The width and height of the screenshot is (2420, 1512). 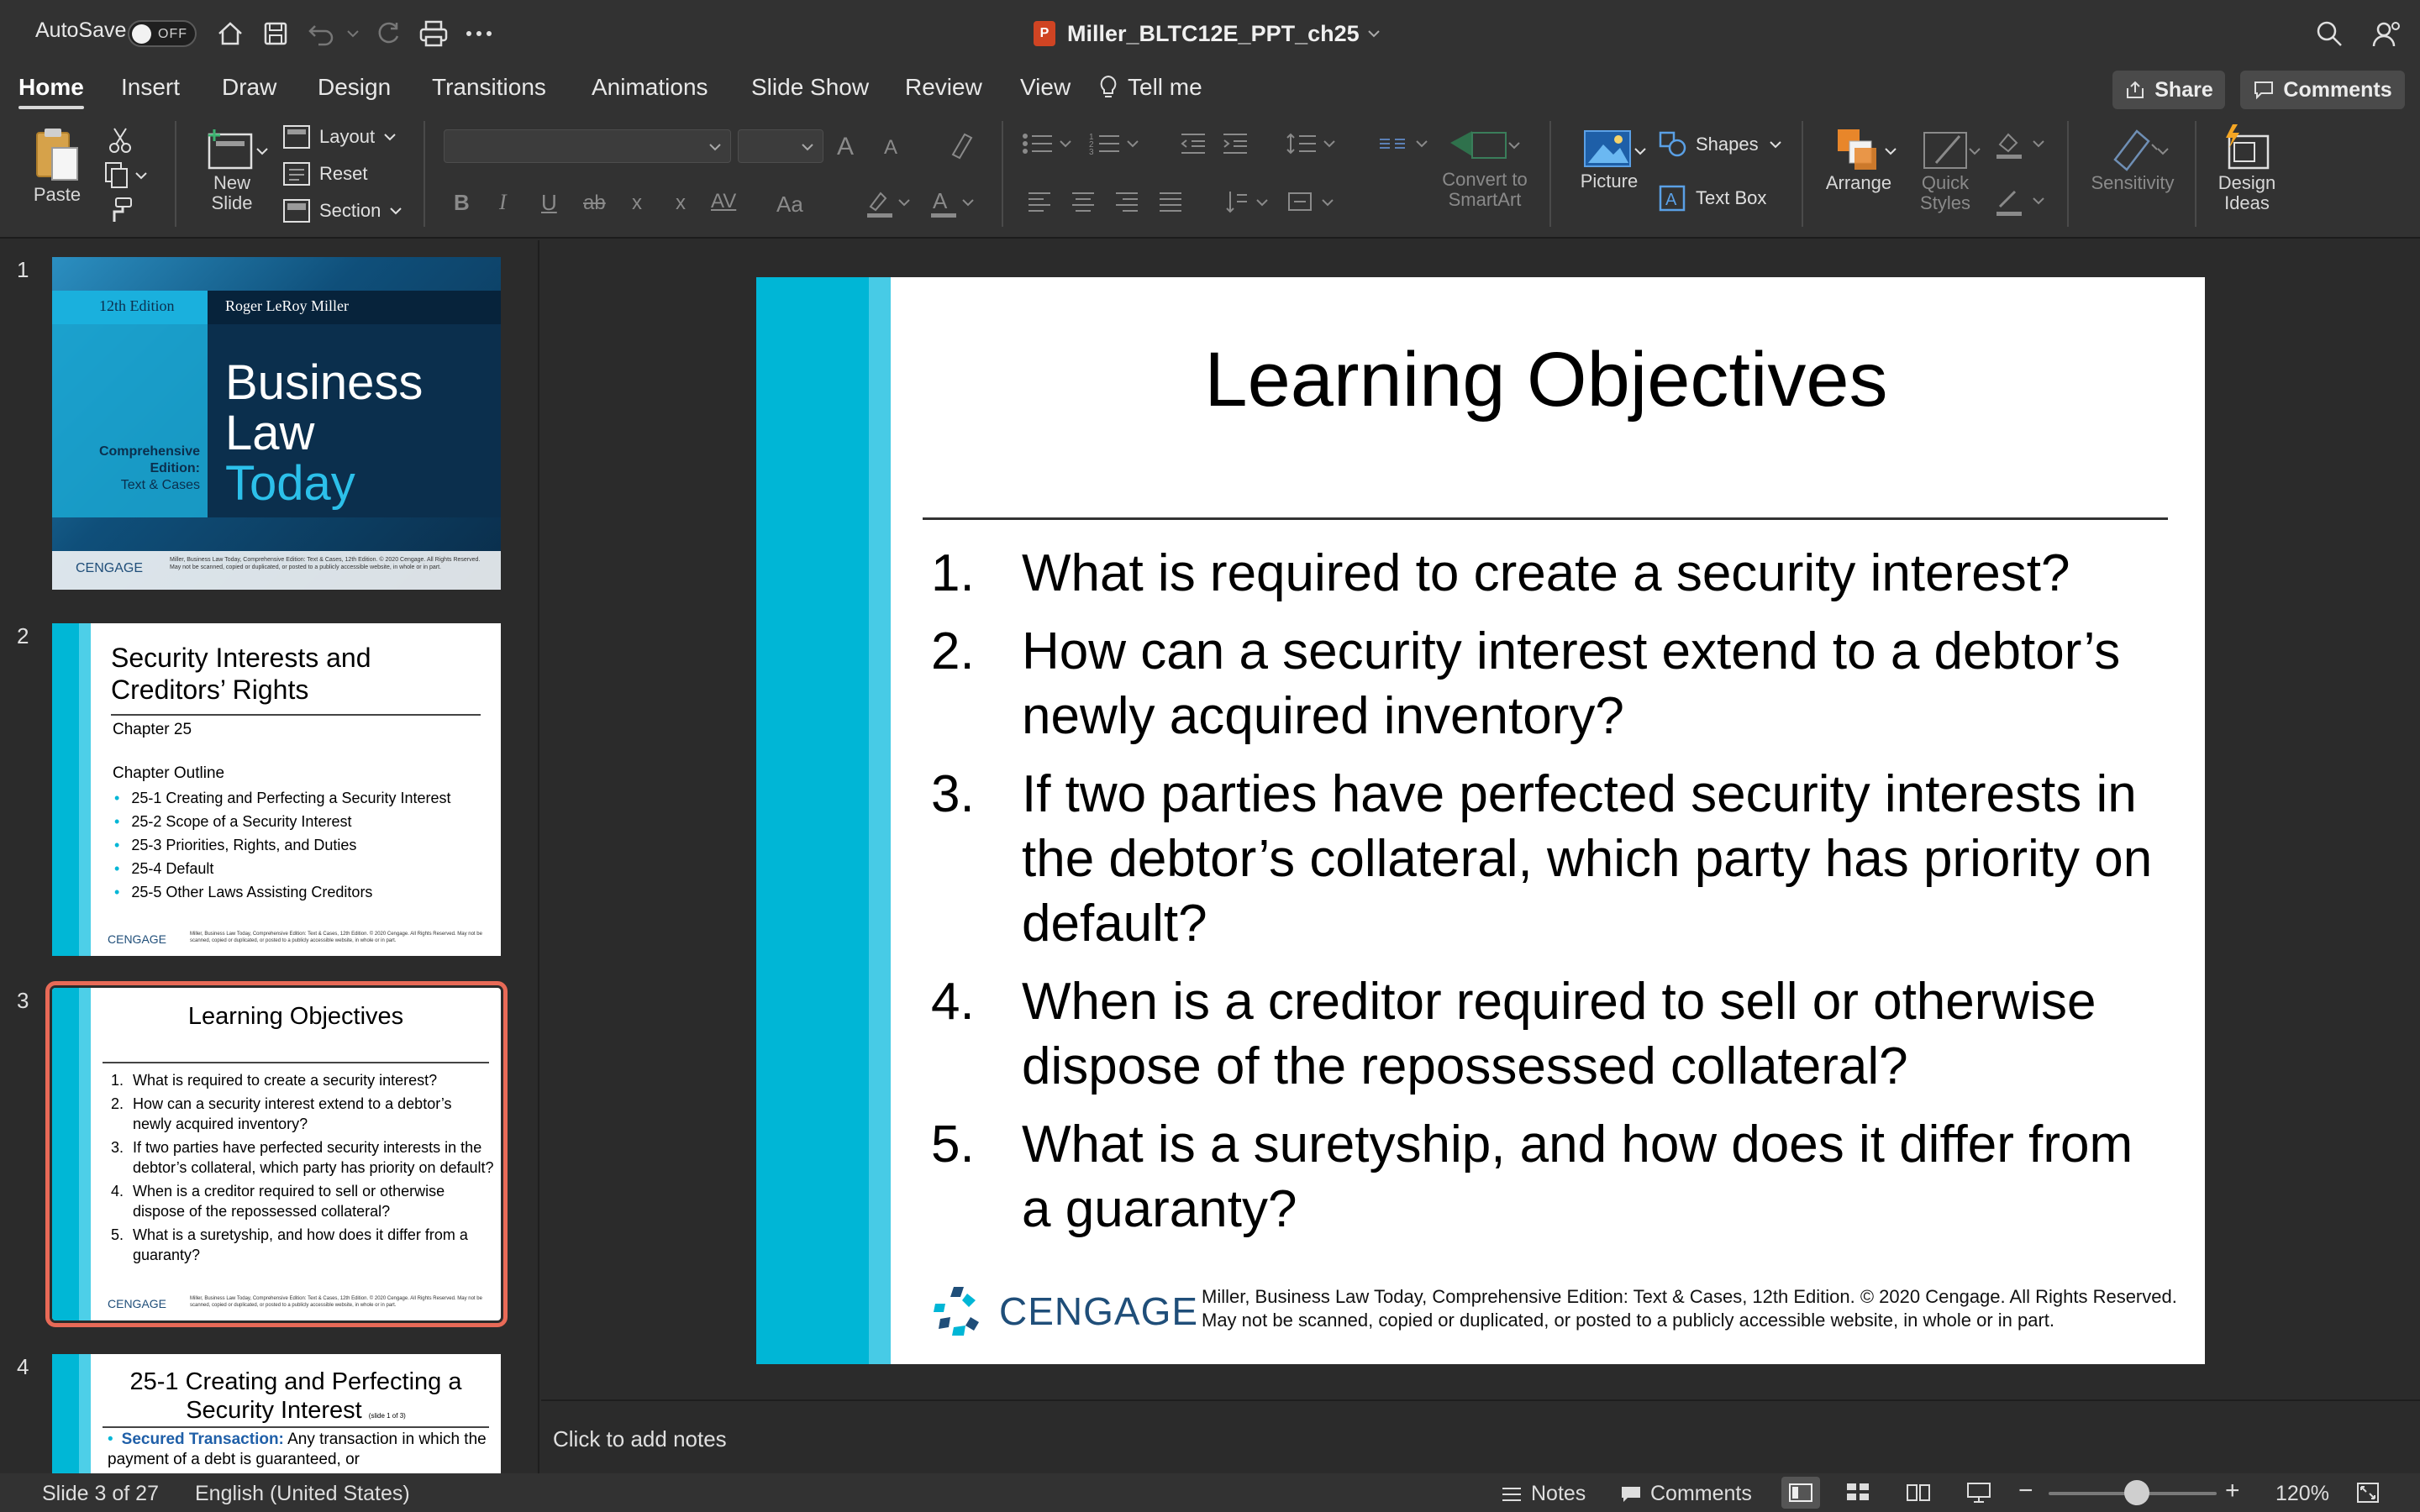 I want to click on tab-animations: Animations, so click(x=650, y=87).